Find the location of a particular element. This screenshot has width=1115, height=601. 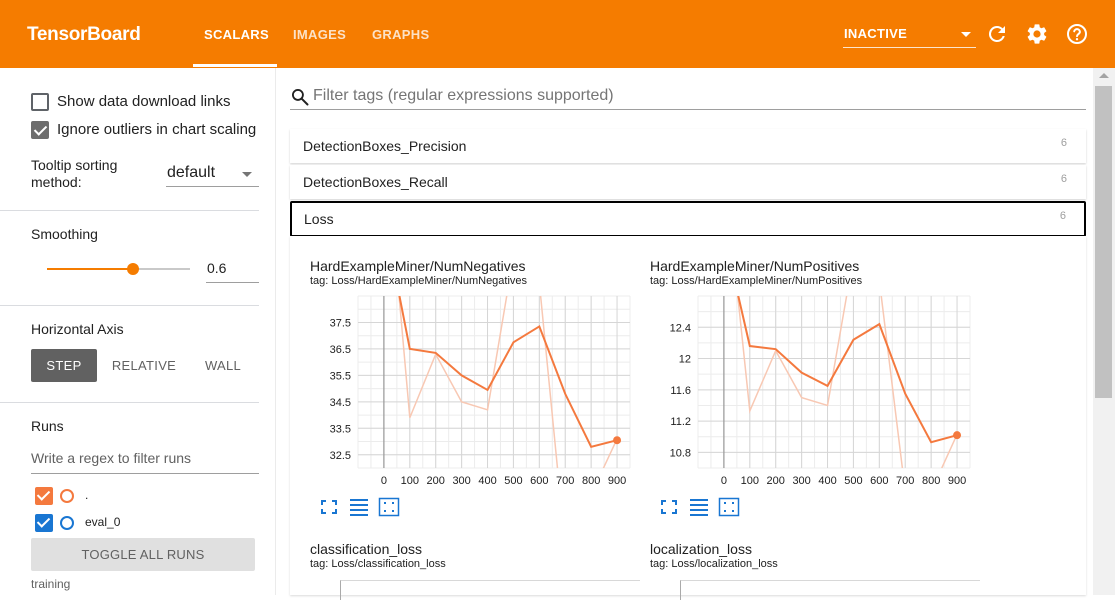

chart-minor-grid is located at coordinates (834, 382).